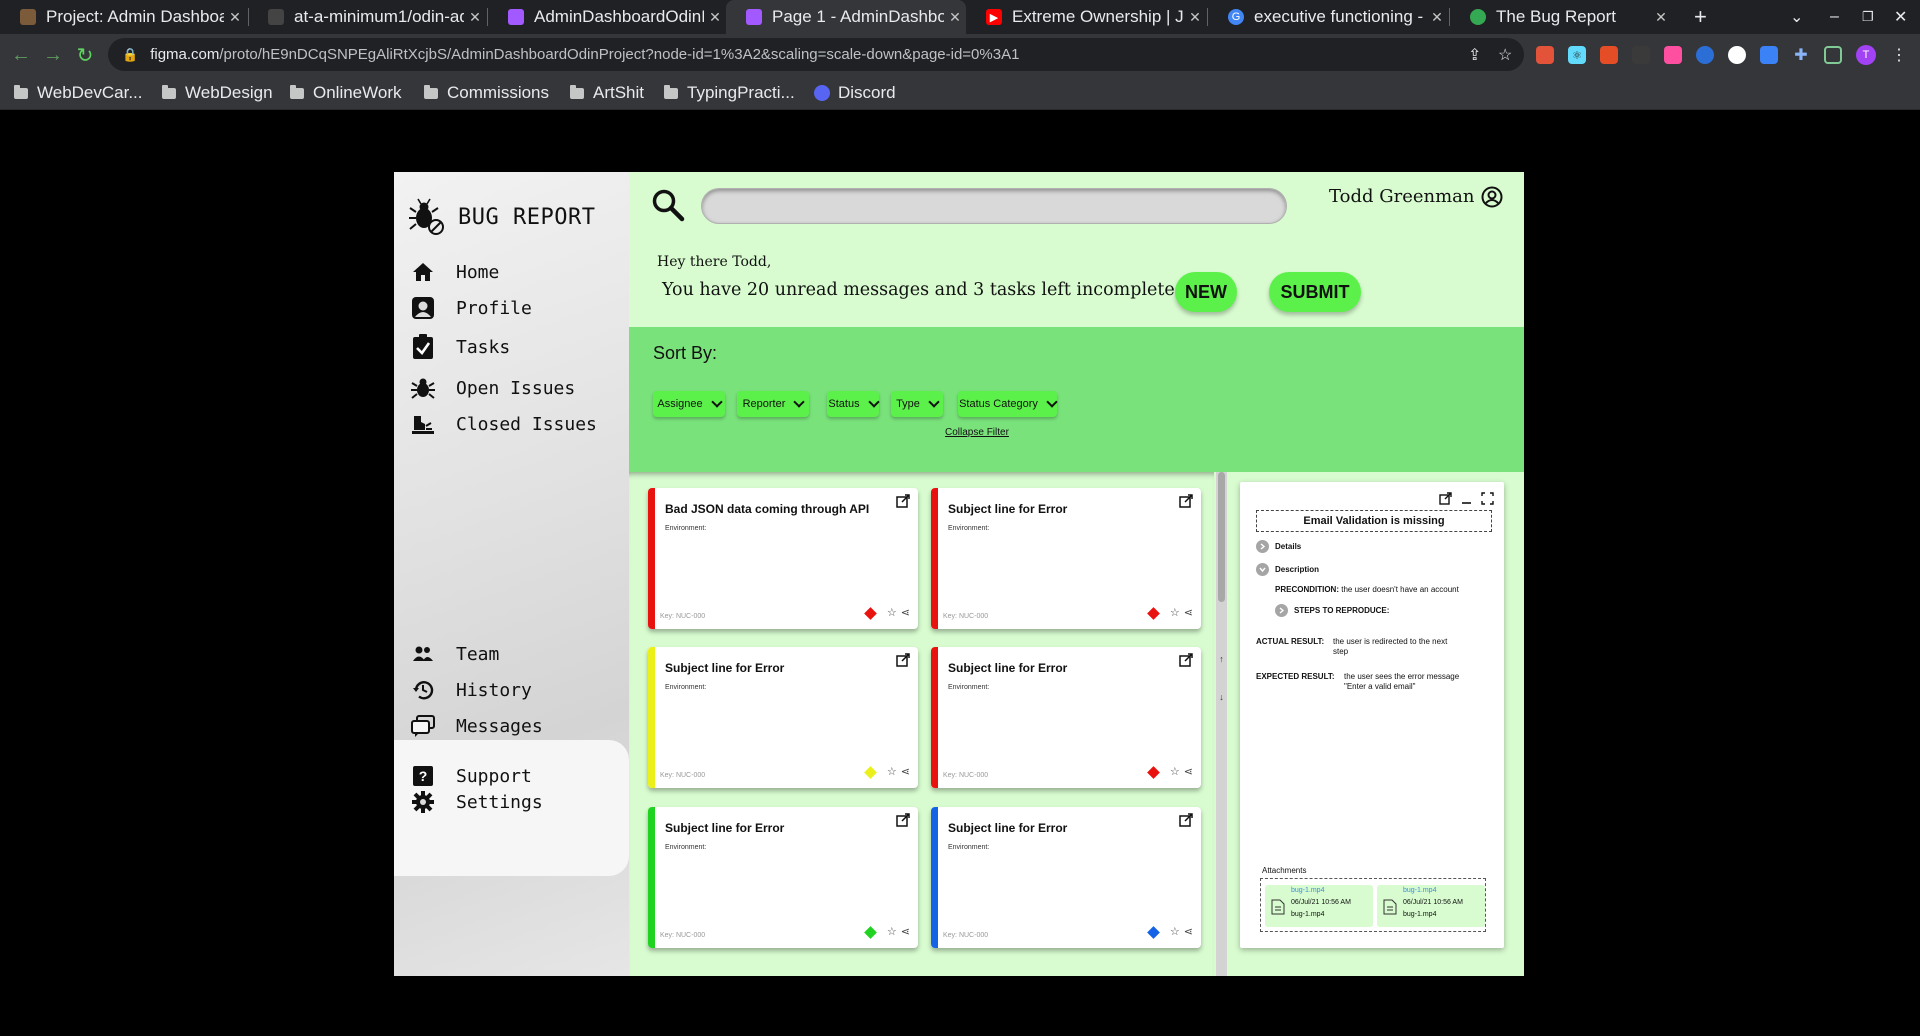 The width and height of the screenshot is (1920, 1036). Describe the element at coordinates (1492, 197) in the screenshot. I see `user-account-icon` at that location.